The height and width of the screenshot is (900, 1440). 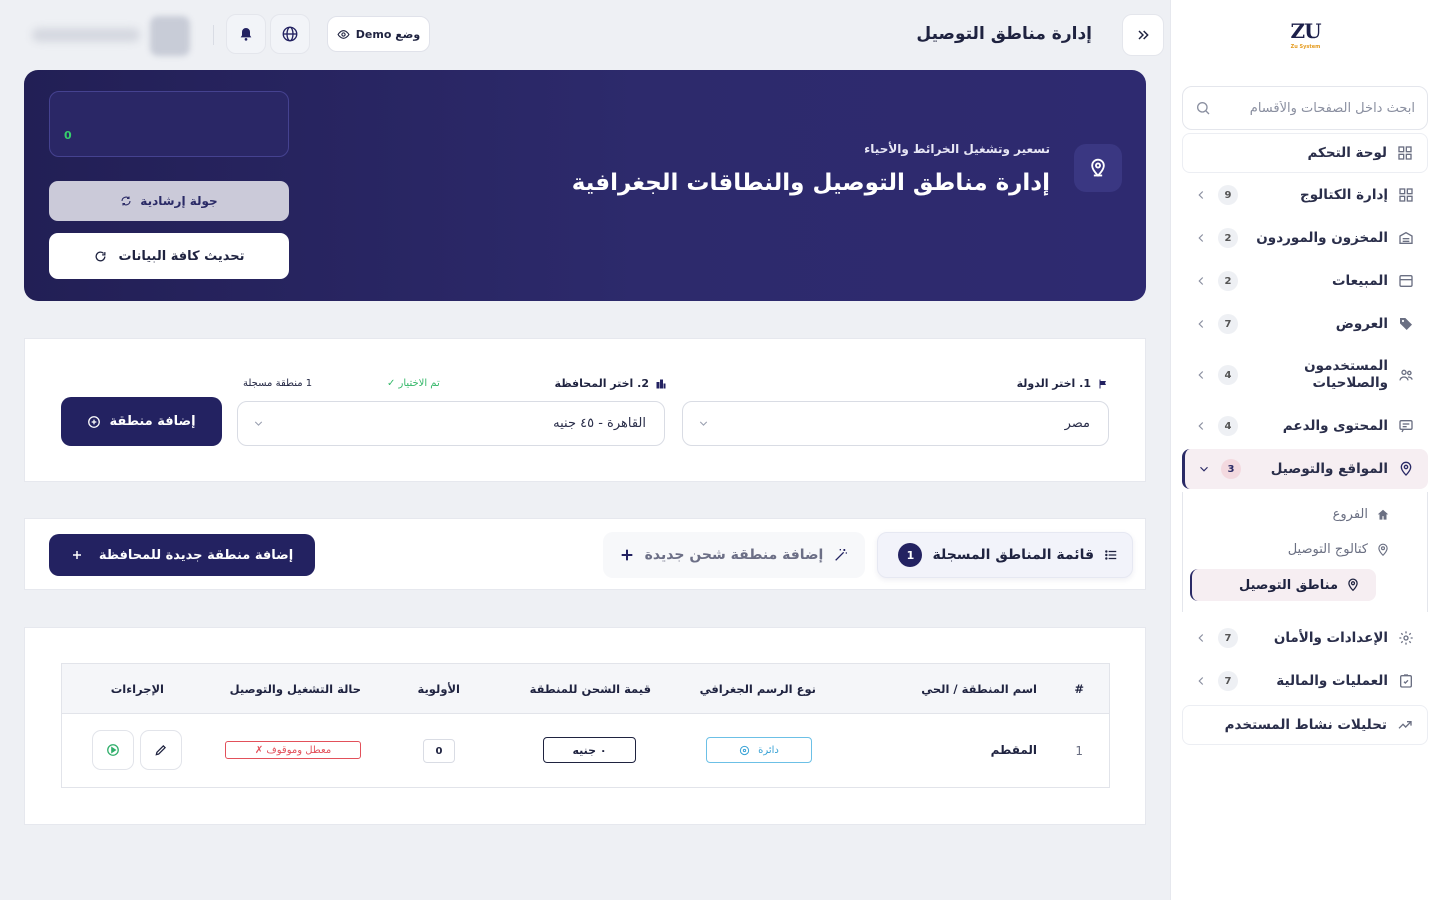 What do you see at coordinates (1079, 751) in the screenshot?
I see `row-index: 1` at bounding box center [1079, 751].